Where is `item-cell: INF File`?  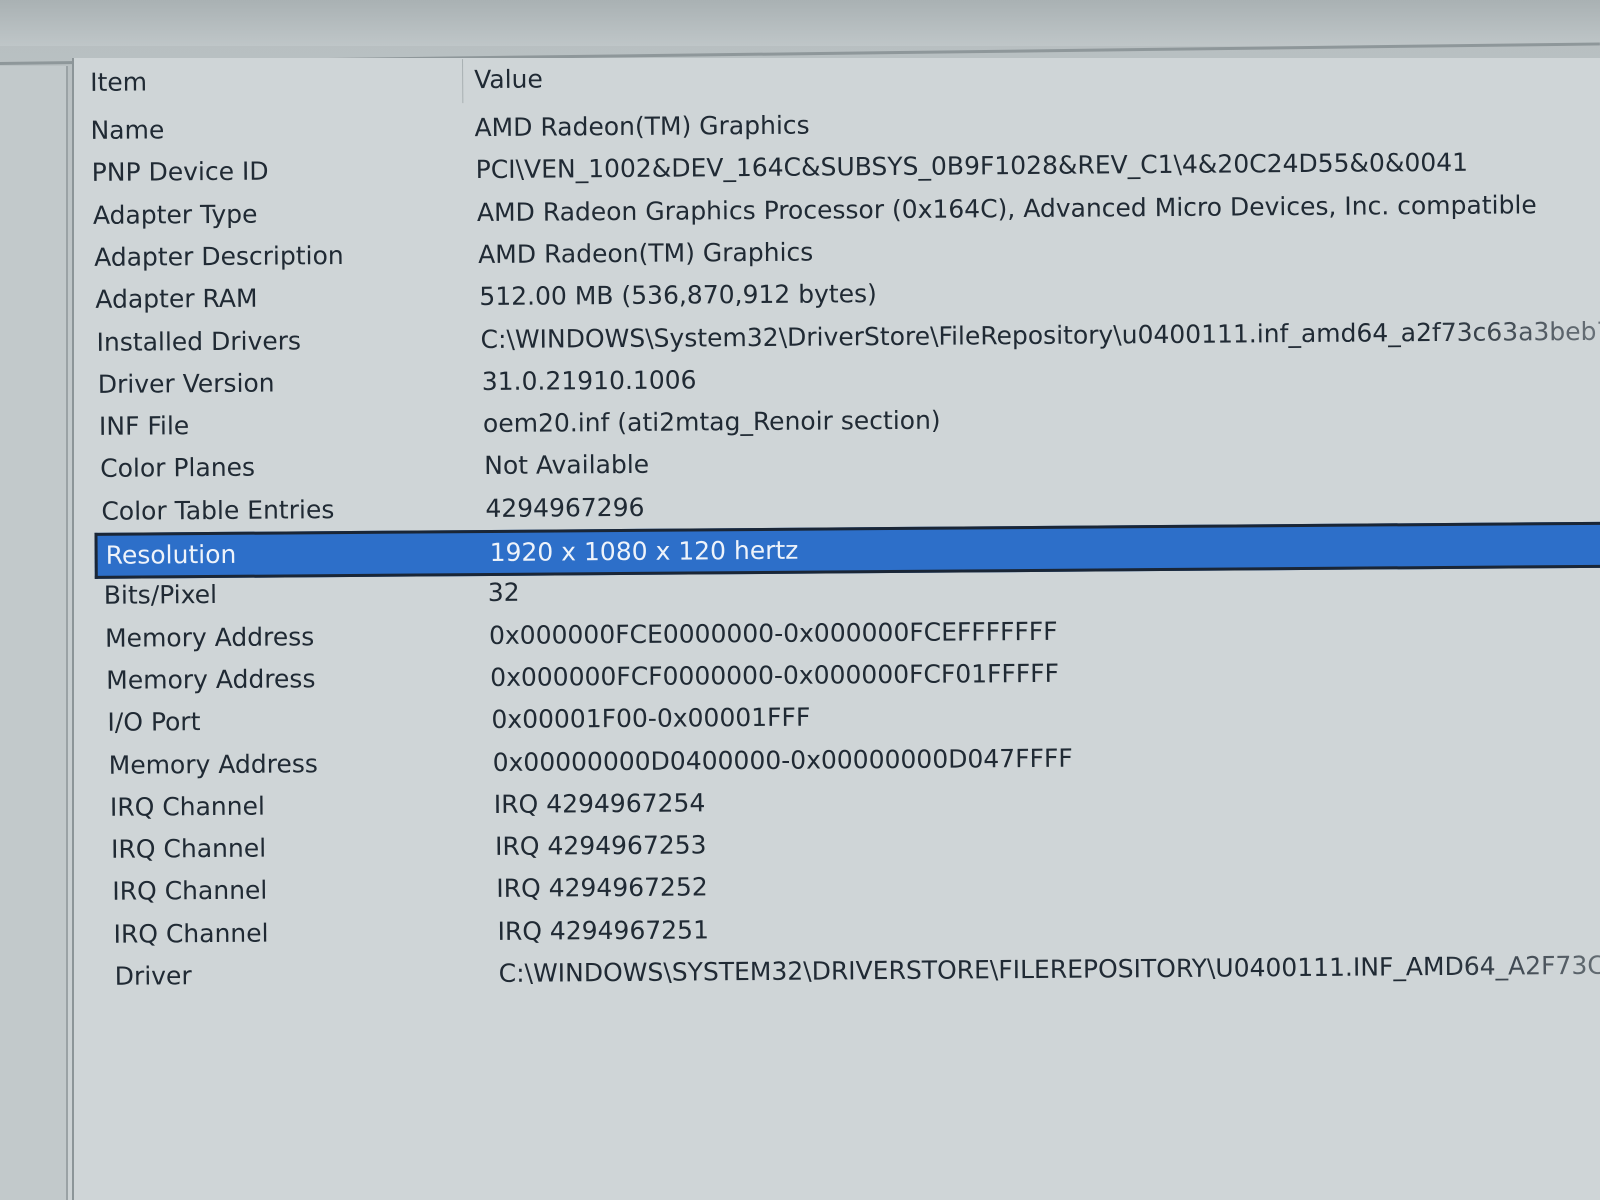
item-cell: INF File is located at coordinates (144, 426).